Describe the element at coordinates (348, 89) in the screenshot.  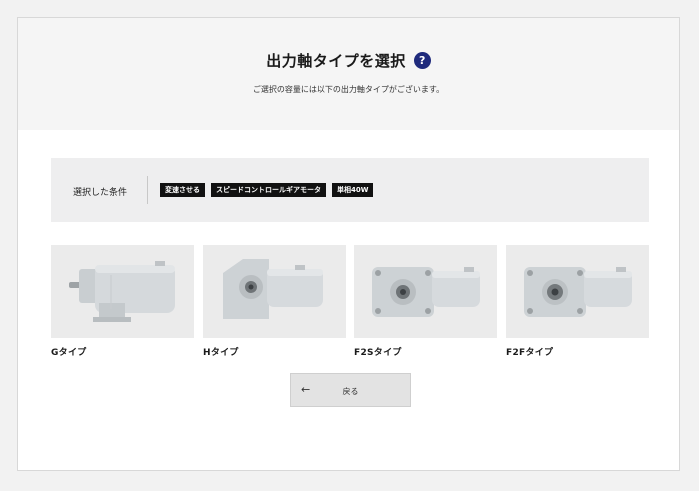
I see `page-subtitle: ご選択の容量には以下の出力軸タイプがございます。` at that location.